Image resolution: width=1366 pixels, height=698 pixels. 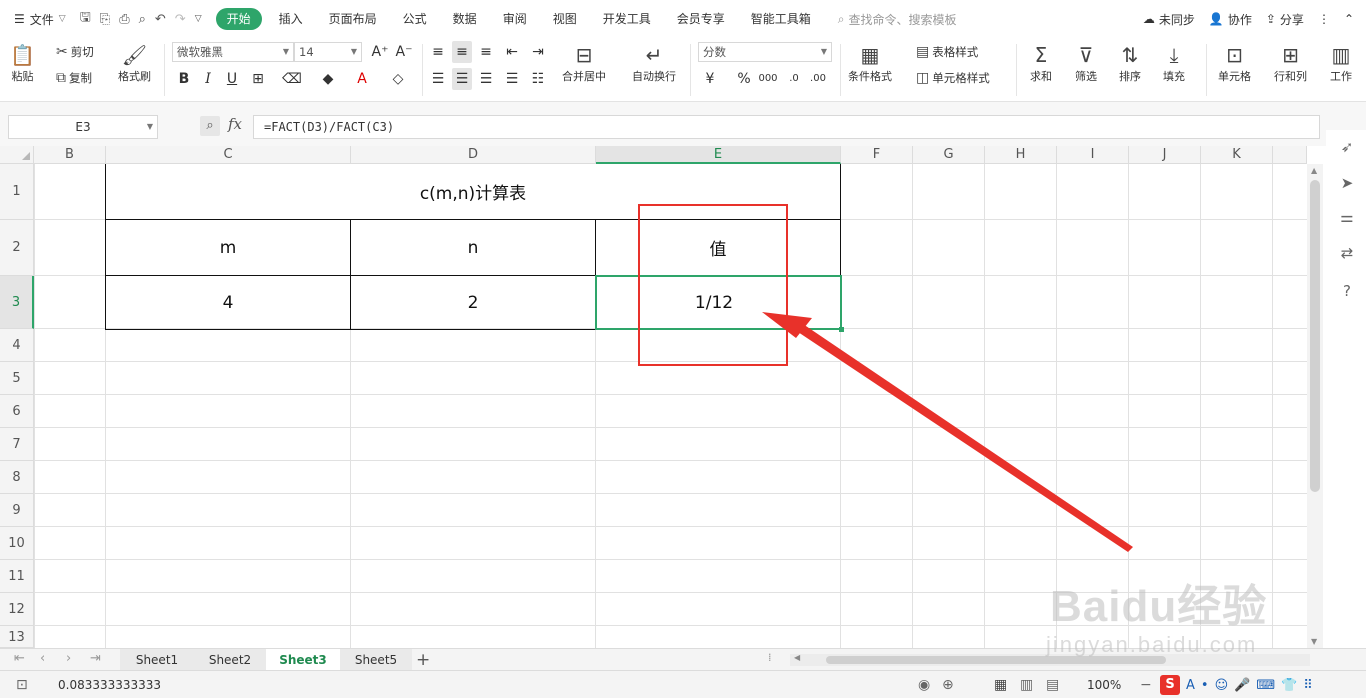 What do you see at coordinates (1290, 63) in the screenshot?
I see `rows-cols-button: ⊞ 行和列` at bounding box center [1290, 63].